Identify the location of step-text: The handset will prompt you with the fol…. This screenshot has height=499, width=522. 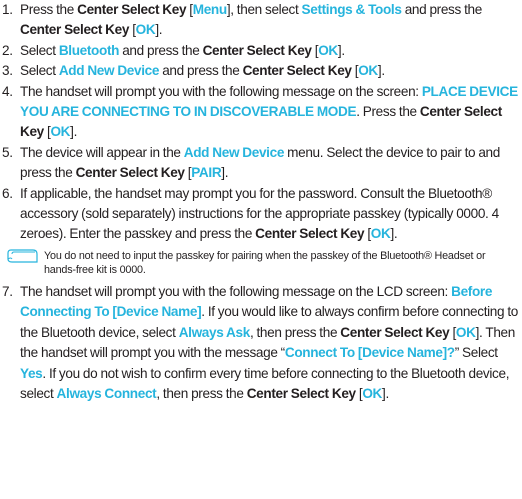
(269, 112).